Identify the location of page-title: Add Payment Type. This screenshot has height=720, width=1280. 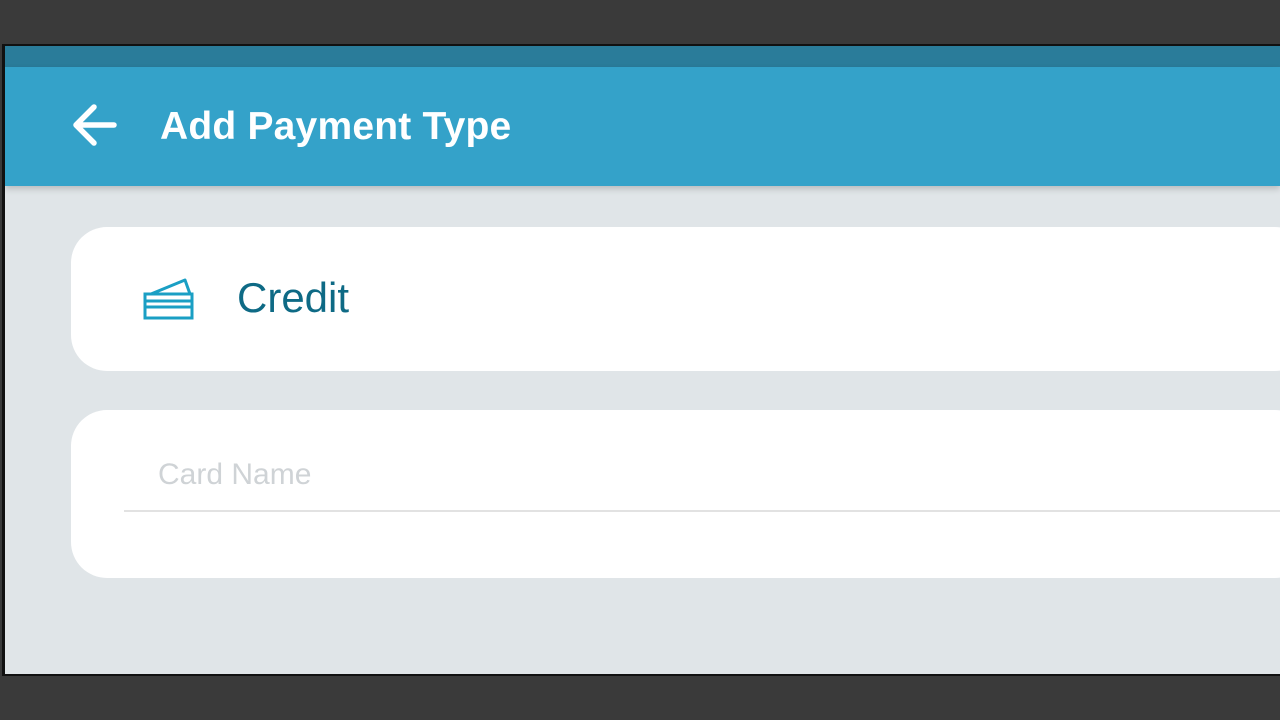
(336, 126).